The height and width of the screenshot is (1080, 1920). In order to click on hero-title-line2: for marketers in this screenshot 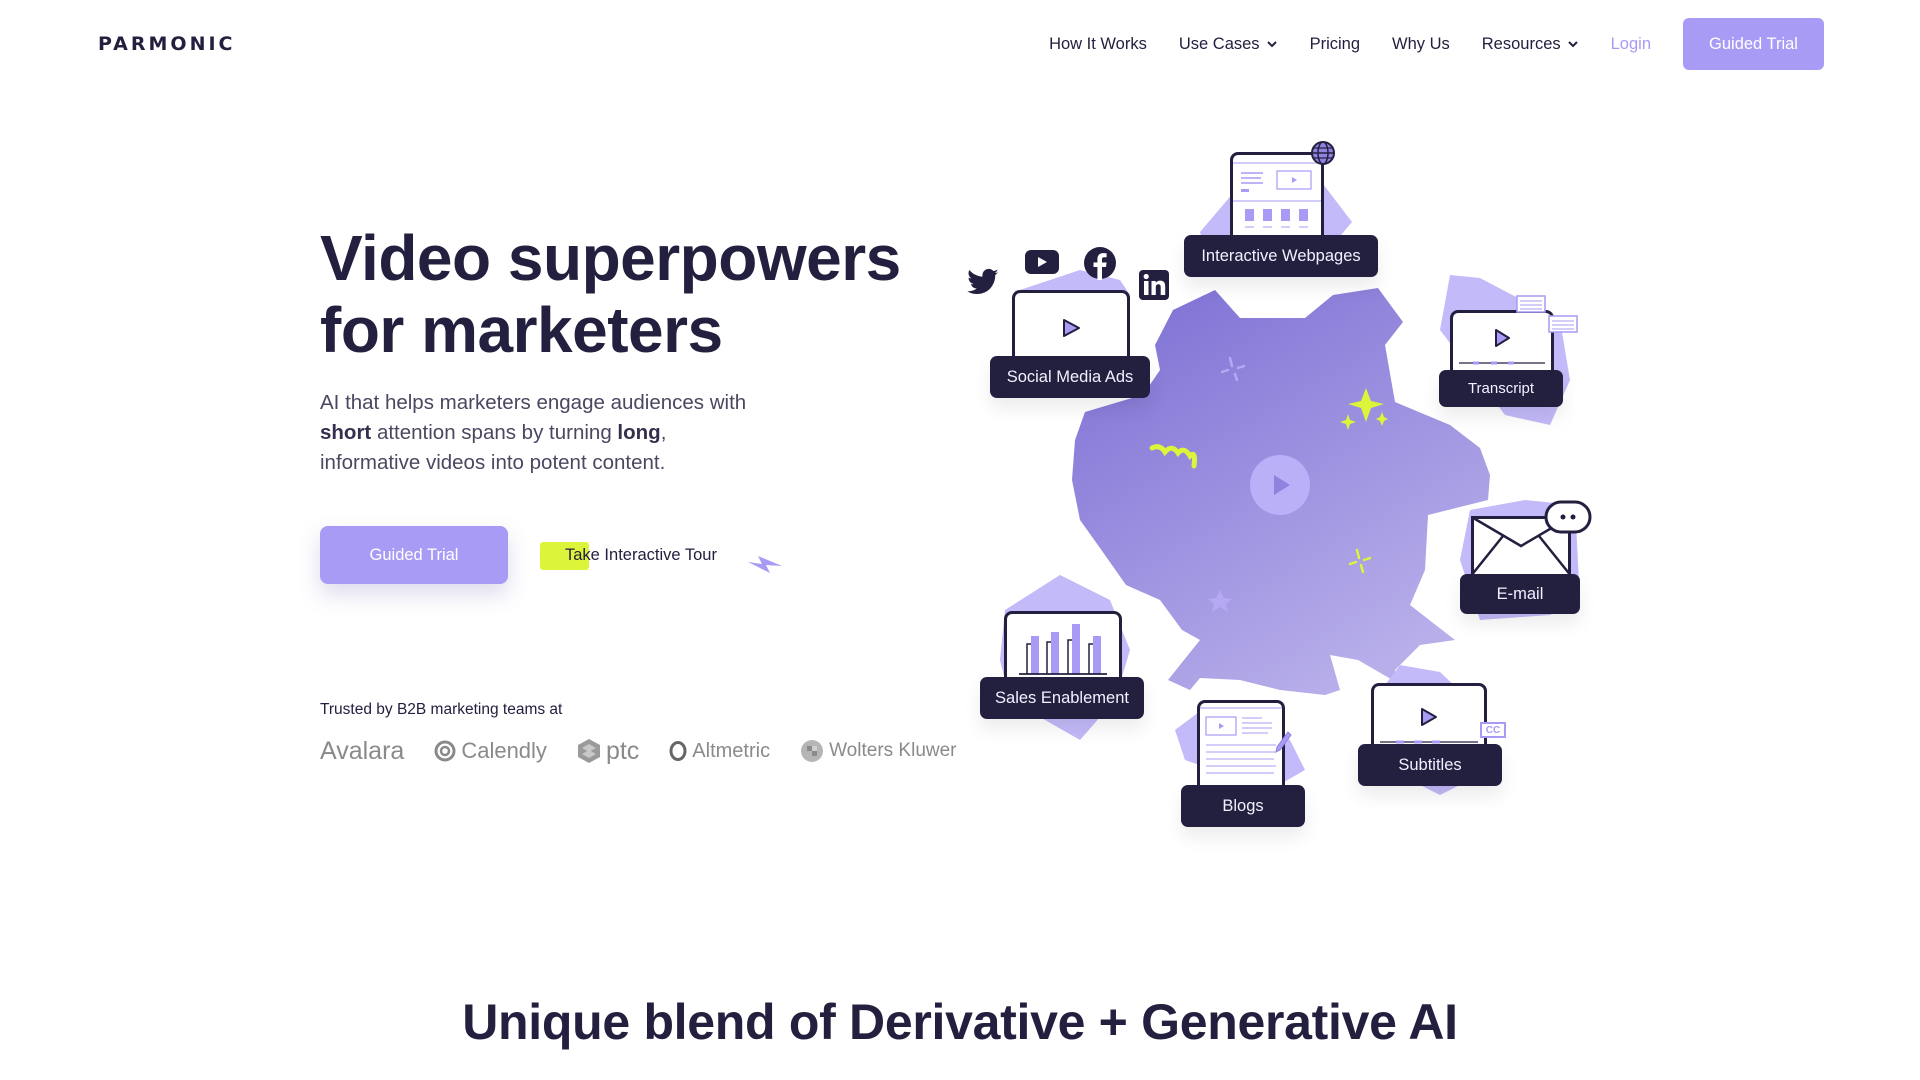, I will do `click(521, 330)`.